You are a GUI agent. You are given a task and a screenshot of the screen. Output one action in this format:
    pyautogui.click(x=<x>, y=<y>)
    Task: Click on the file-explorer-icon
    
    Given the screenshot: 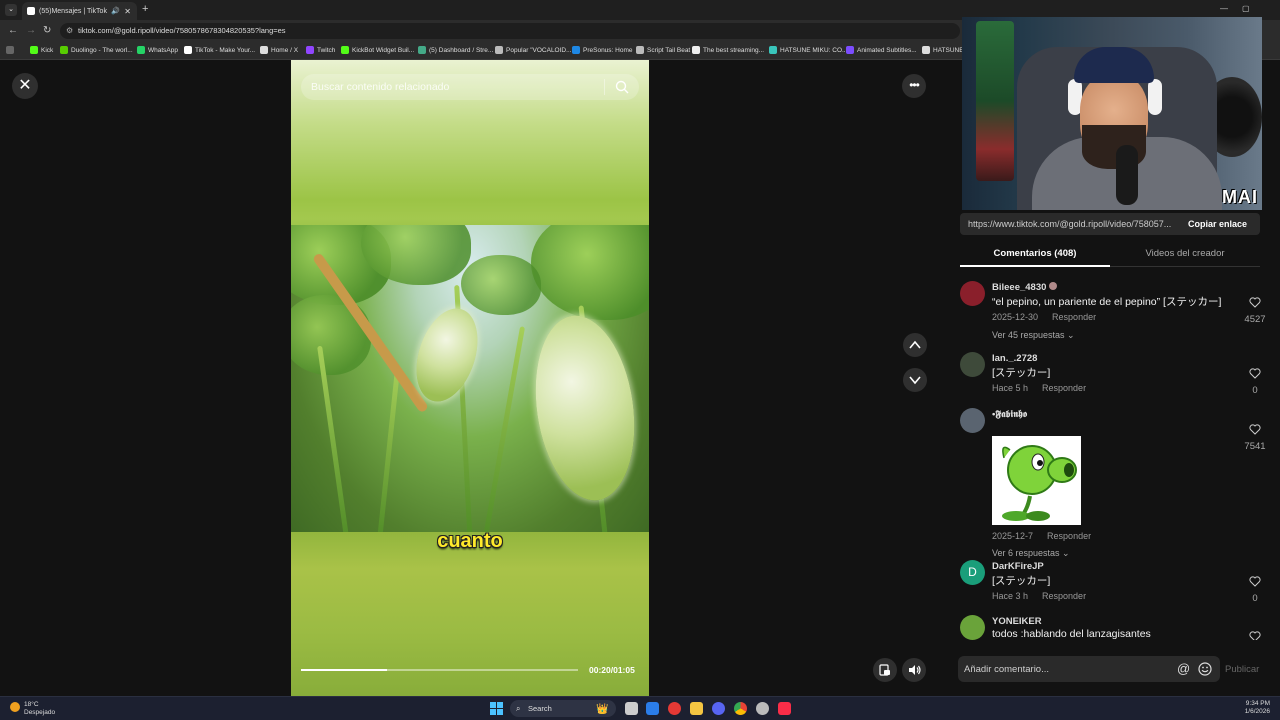 What is the action you would take?
    pyautogui.click(x=696, y=708)
    